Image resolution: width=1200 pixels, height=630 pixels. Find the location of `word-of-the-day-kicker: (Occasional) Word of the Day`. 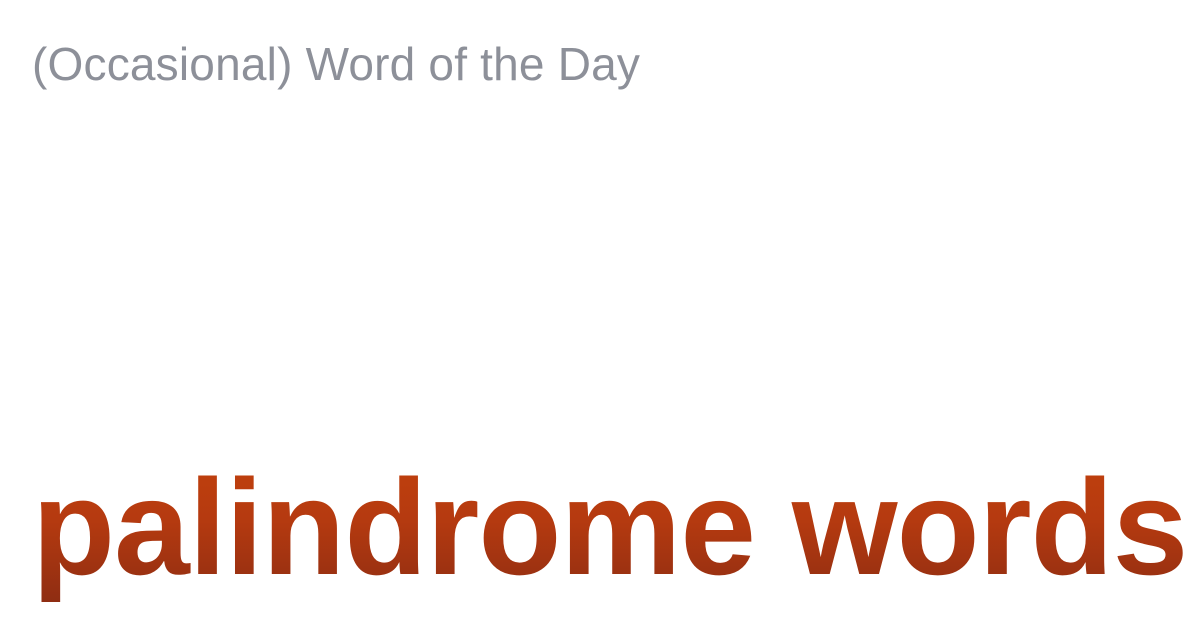

word-of-the-day-kicker: (Occasional) Word of the Day is located at coordinates (336, 64).